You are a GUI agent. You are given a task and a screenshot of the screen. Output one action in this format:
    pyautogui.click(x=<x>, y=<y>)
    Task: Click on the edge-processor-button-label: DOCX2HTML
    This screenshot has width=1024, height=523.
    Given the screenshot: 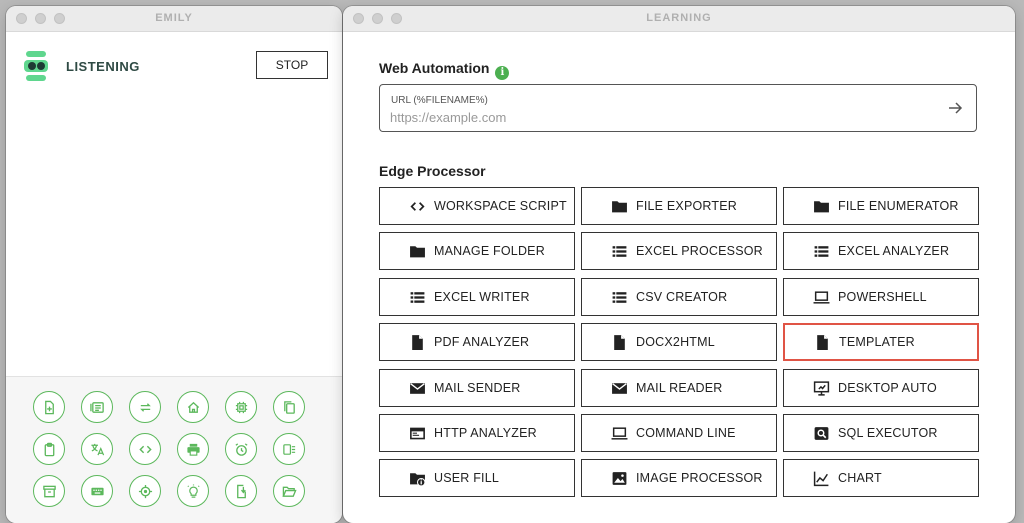 What is the action you would take?
    pyautogui.click(x=675, y=342)
    